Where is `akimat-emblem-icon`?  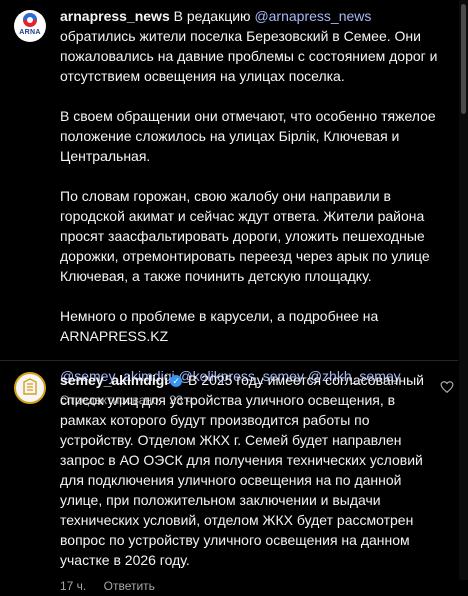
akimat-emblem-icon is located at coordinates (30, 386).